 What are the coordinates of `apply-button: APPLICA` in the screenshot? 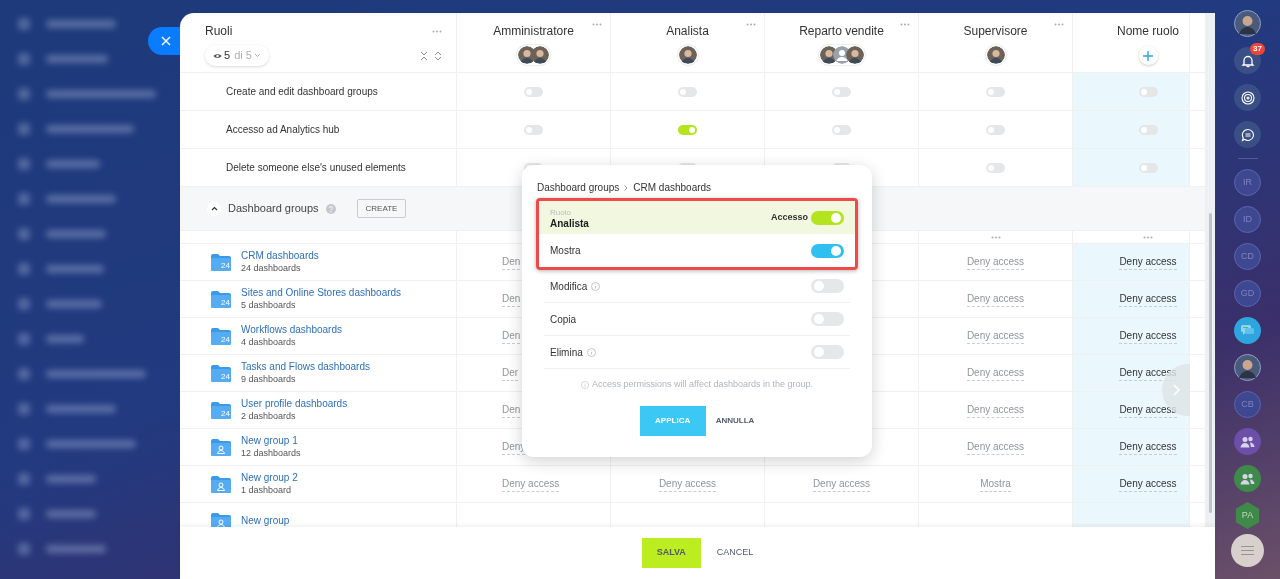 It's located at (672, 420).